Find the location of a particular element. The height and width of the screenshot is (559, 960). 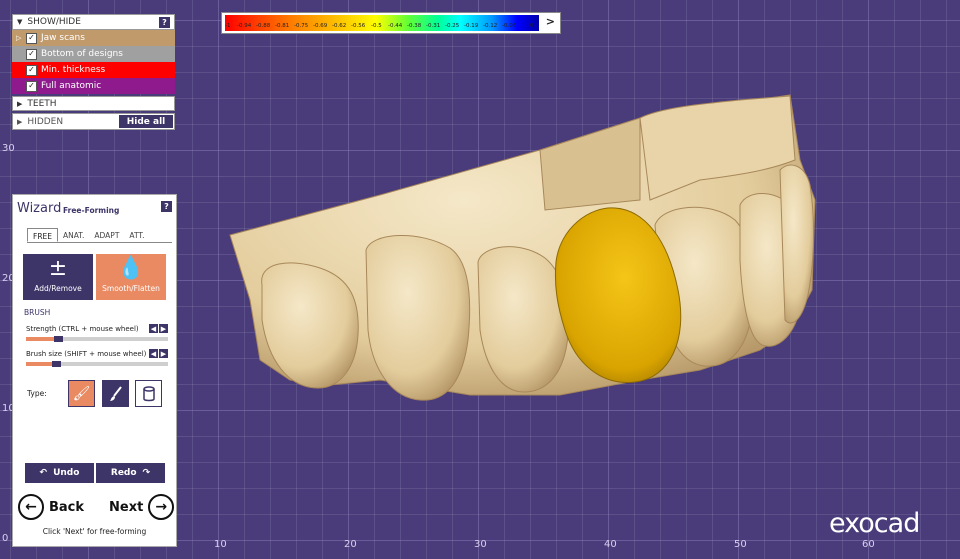

type-cylinder-button is located at coordinates (148, 393).